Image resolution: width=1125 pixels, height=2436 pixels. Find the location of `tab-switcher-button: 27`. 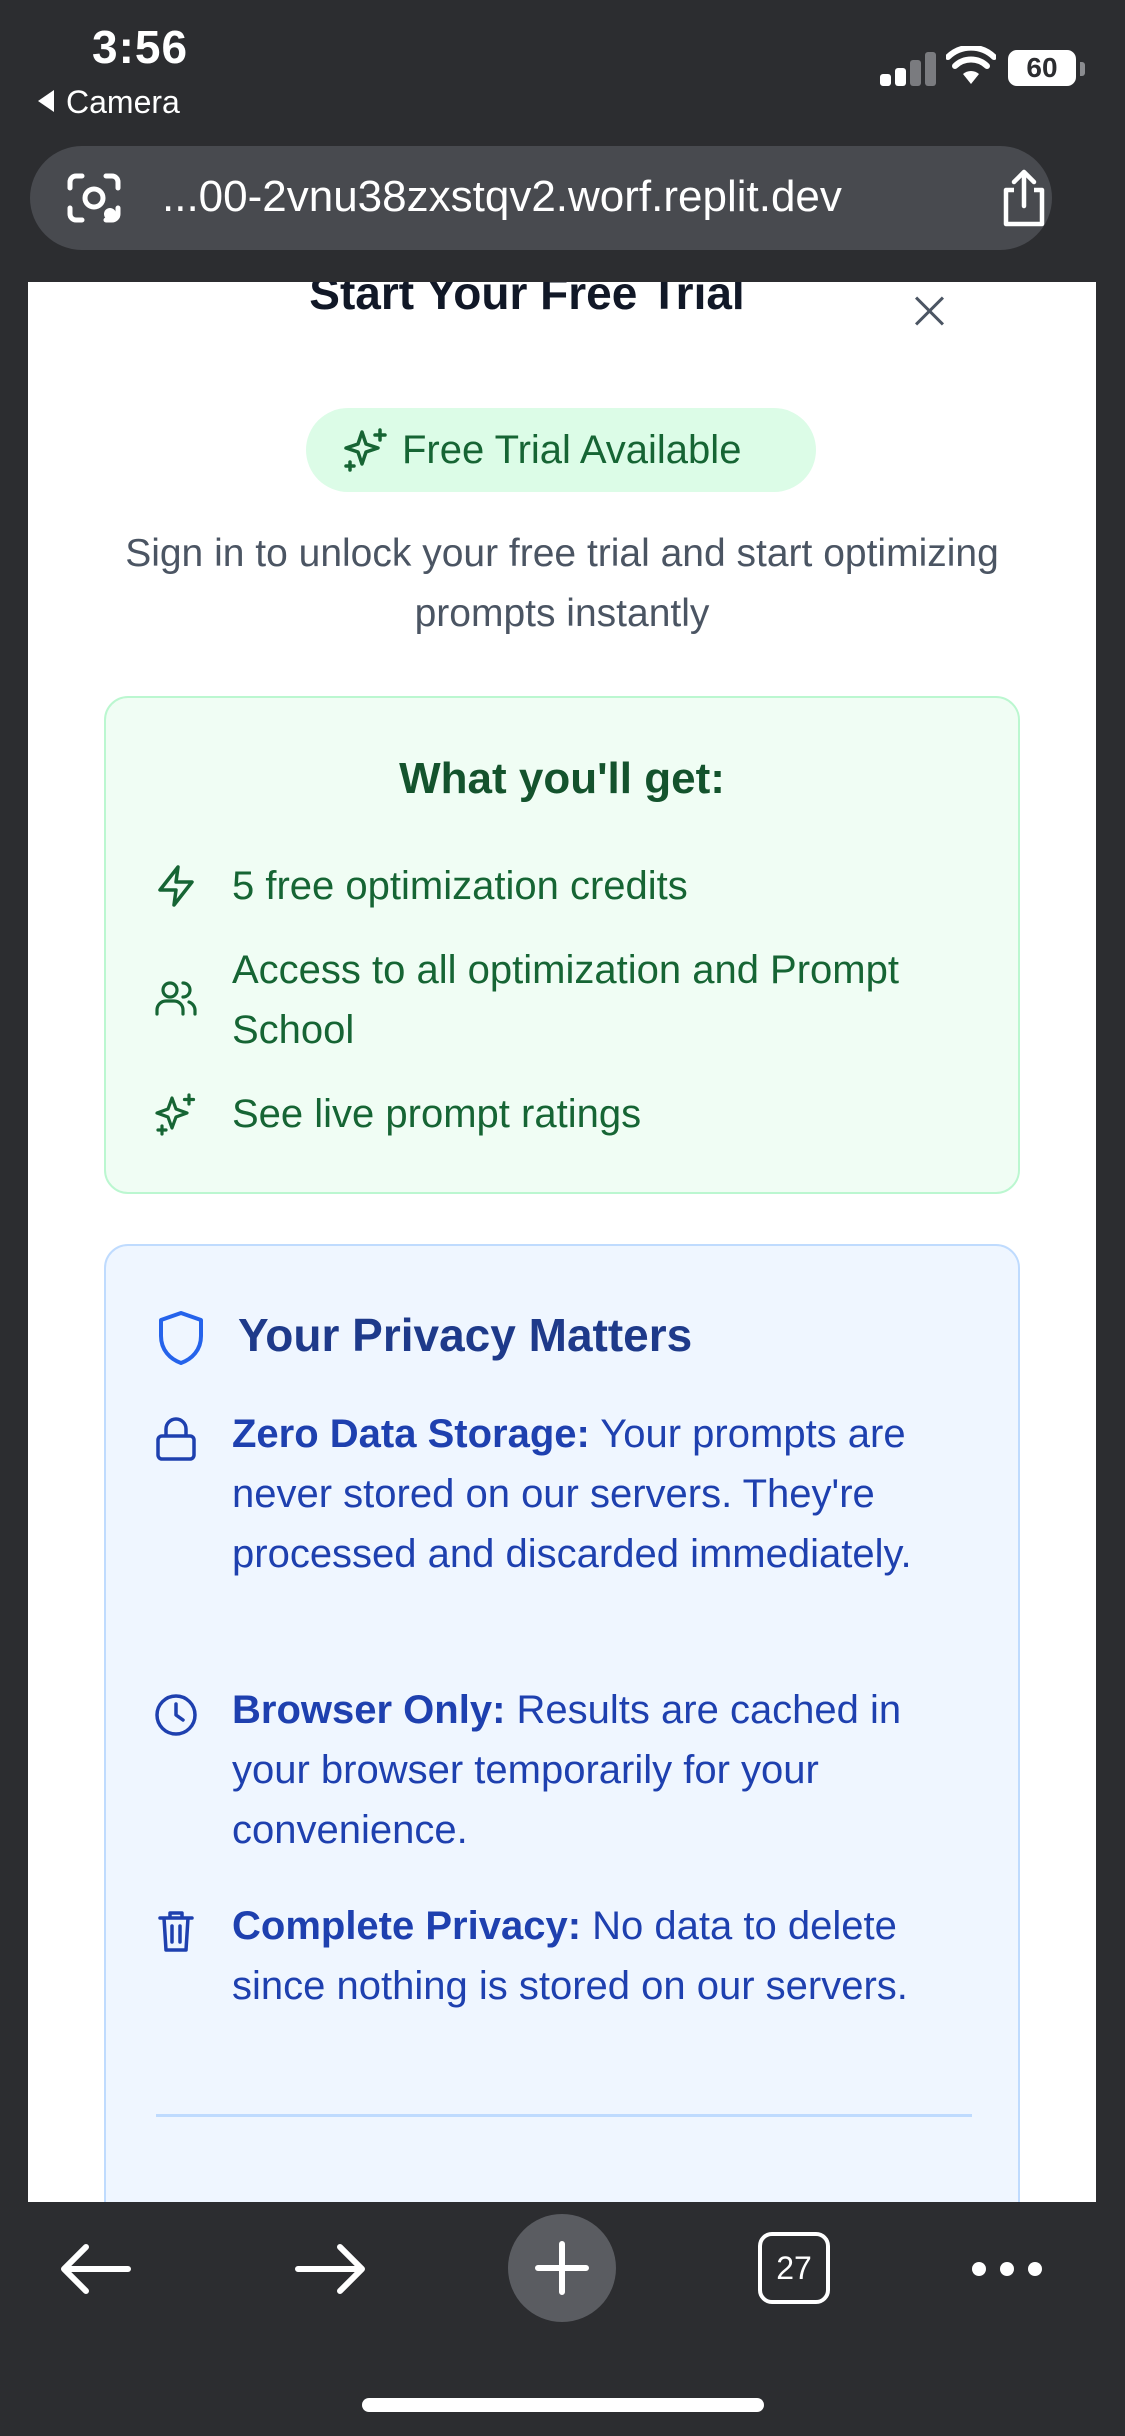

tab-switcher-button: 27 is located at coordinates (794, 2268).